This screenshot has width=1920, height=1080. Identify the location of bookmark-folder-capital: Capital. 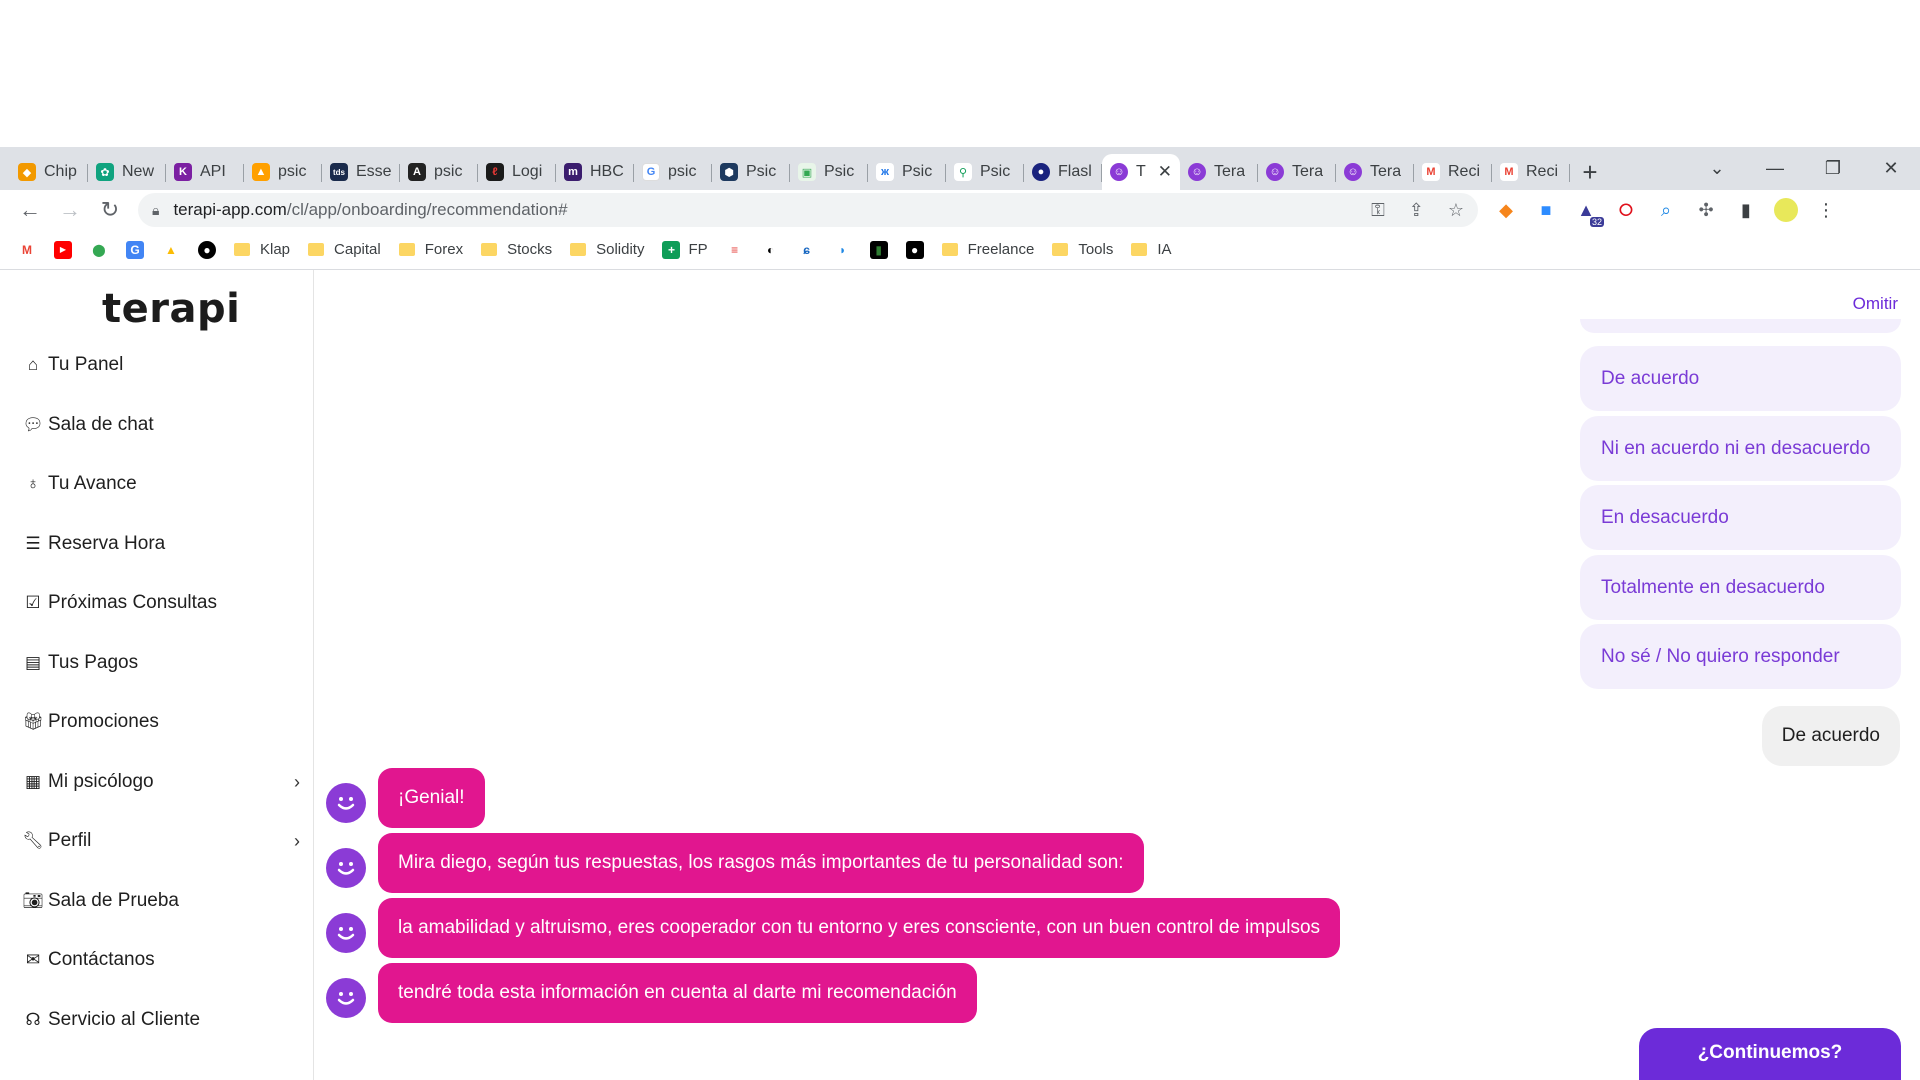
(344, 249).